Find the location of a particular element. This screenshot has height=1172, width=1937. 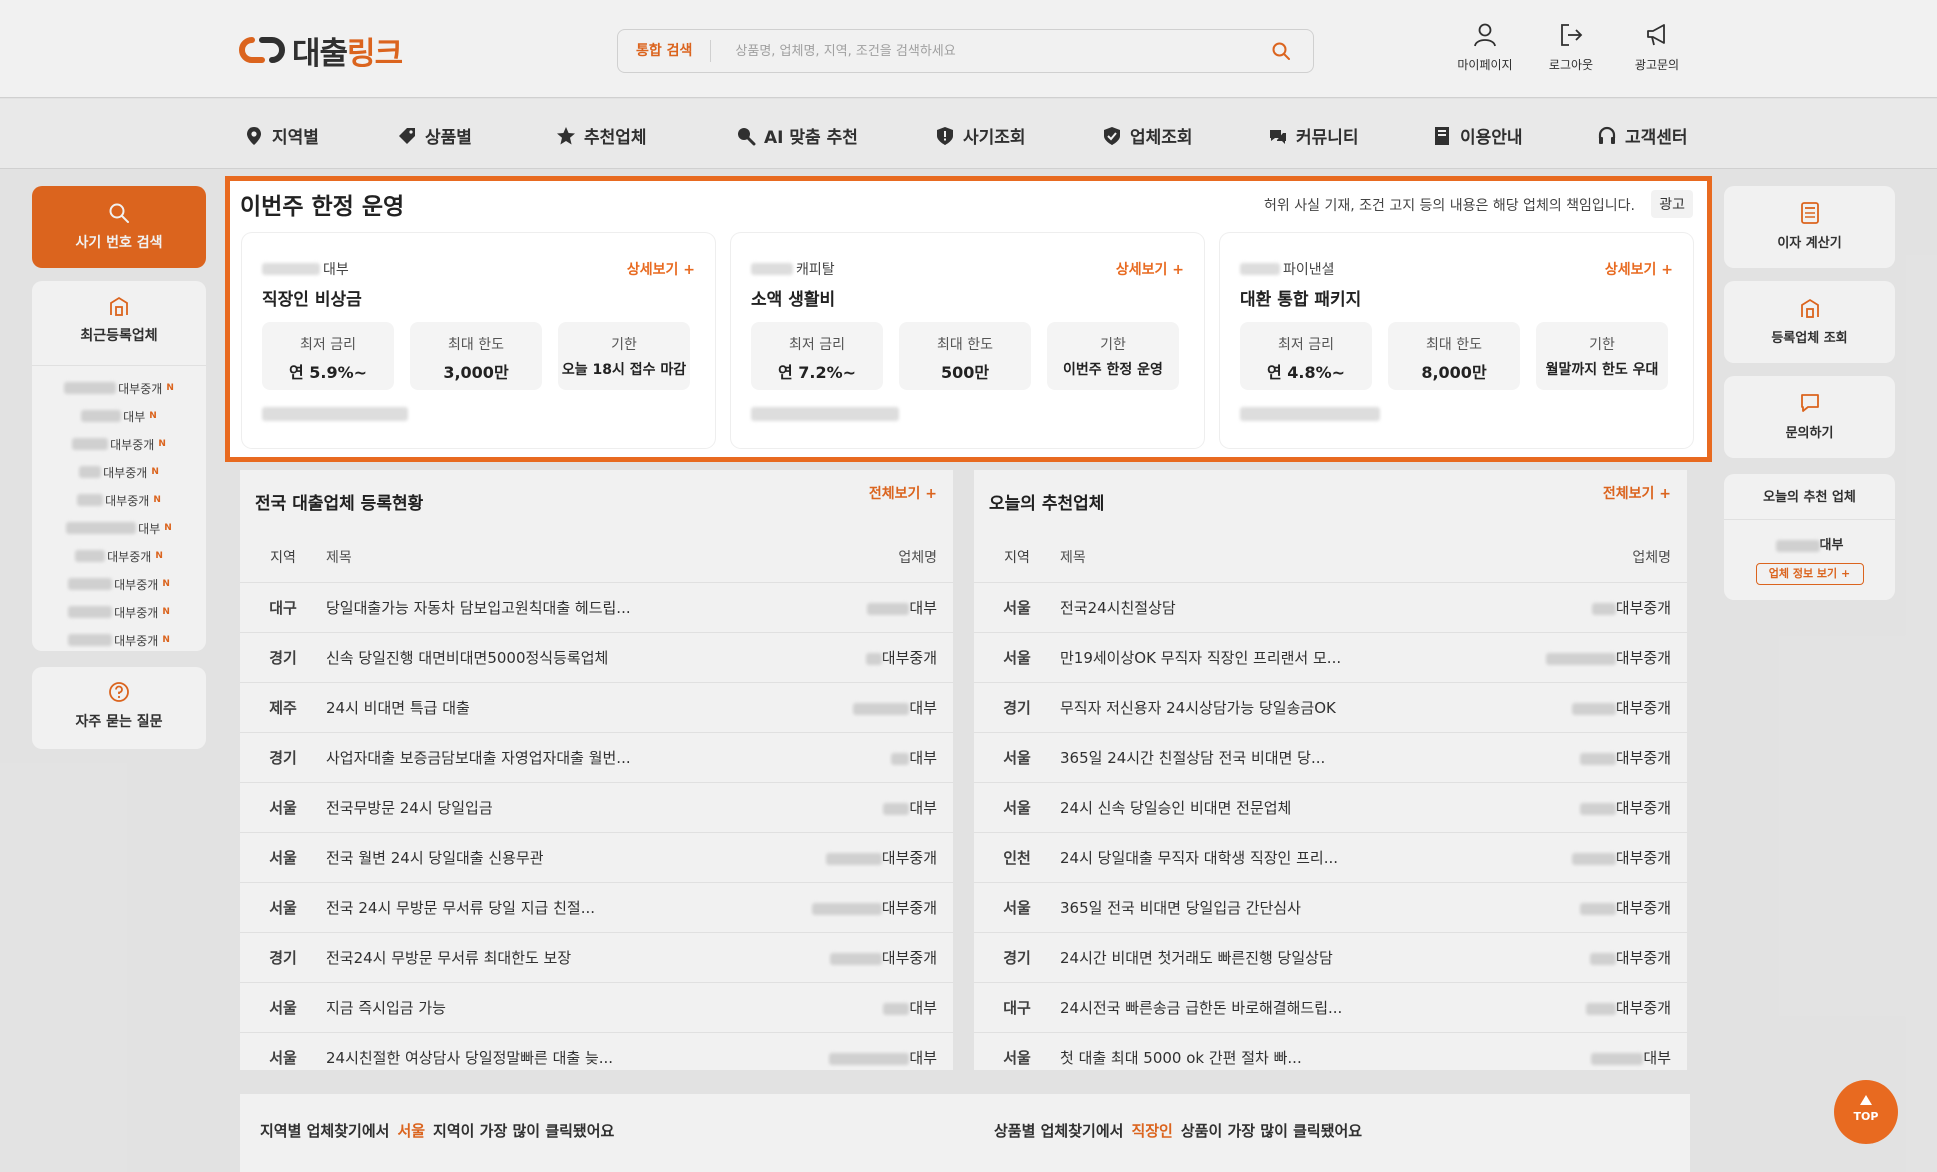

table-row: 서울 전국무방문 24시 당일입금 대부 is located at coordinates (596, 807).